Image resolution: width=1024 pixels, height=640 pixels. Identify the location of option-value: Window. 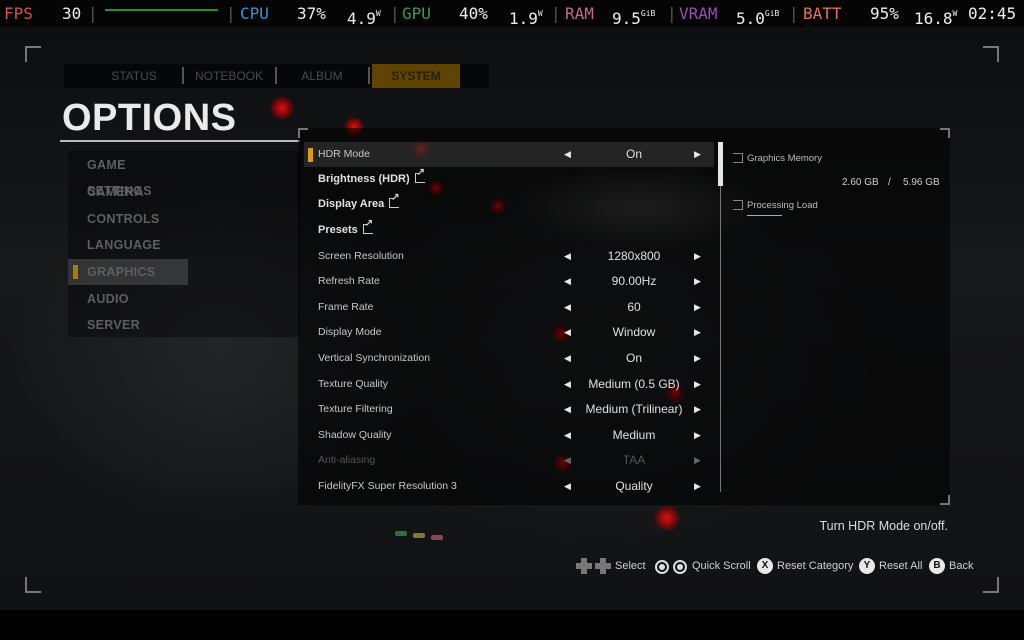
(634, 332).